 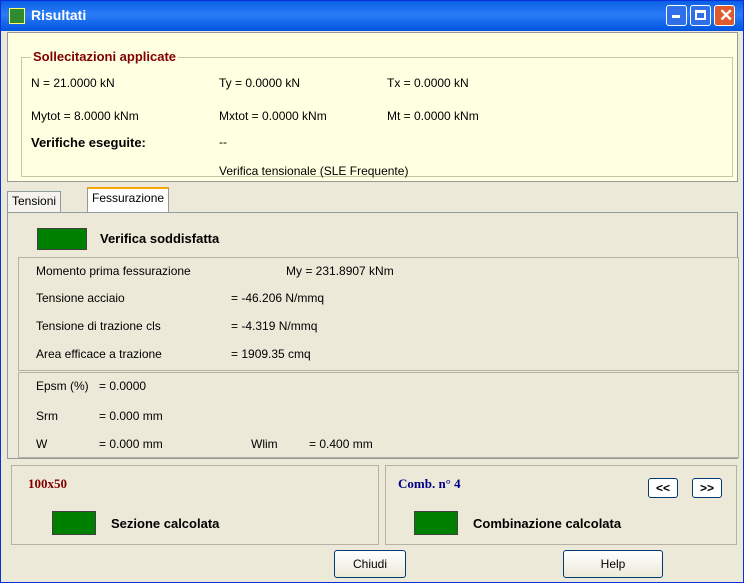 I want to click on mxtot-value: Mxtot = 0.0000 kNm, so click(x=273, y=116).